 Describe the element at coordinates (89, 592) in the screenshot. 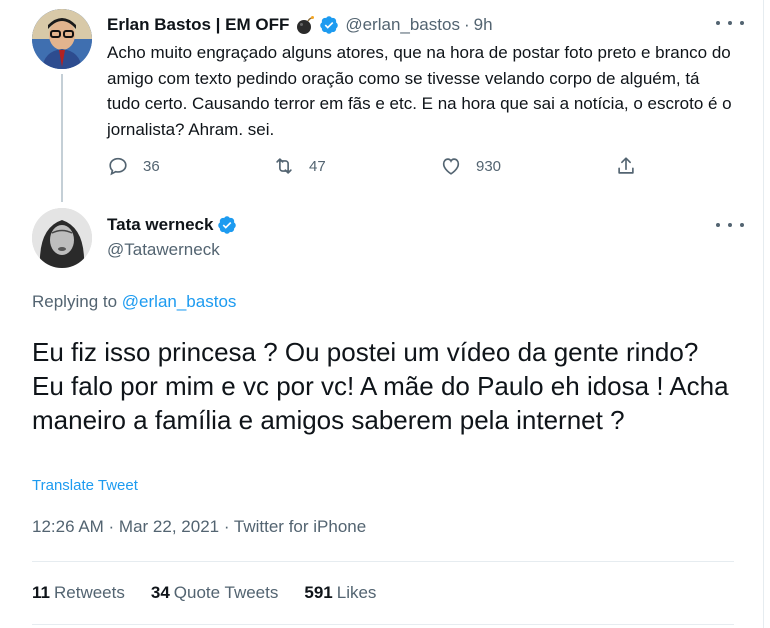

I see `retweets-label: Retweets` at that location.